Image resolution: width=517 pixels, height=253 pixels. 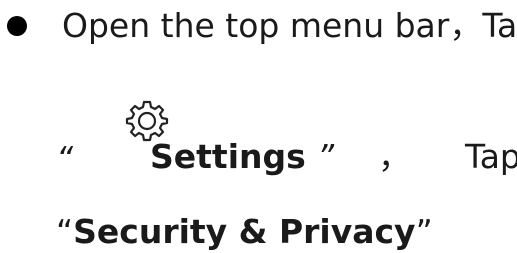 I want to click on bullet-icon, so click(x=17, y=26).